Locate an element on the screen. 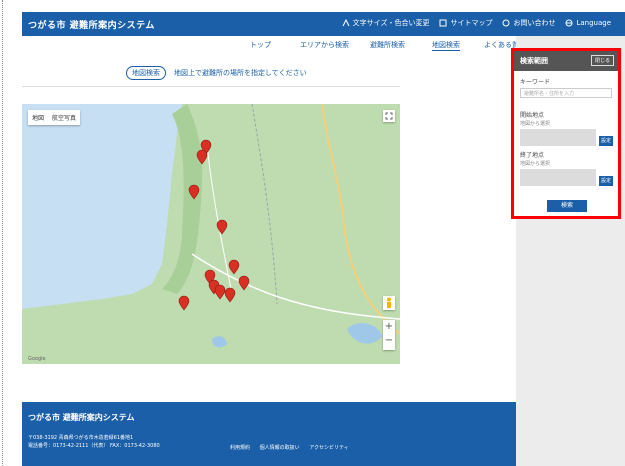 The width and height of the screenshot is (625, 466). start-point-set-button: 設定 is located at coordinates (606, 141).